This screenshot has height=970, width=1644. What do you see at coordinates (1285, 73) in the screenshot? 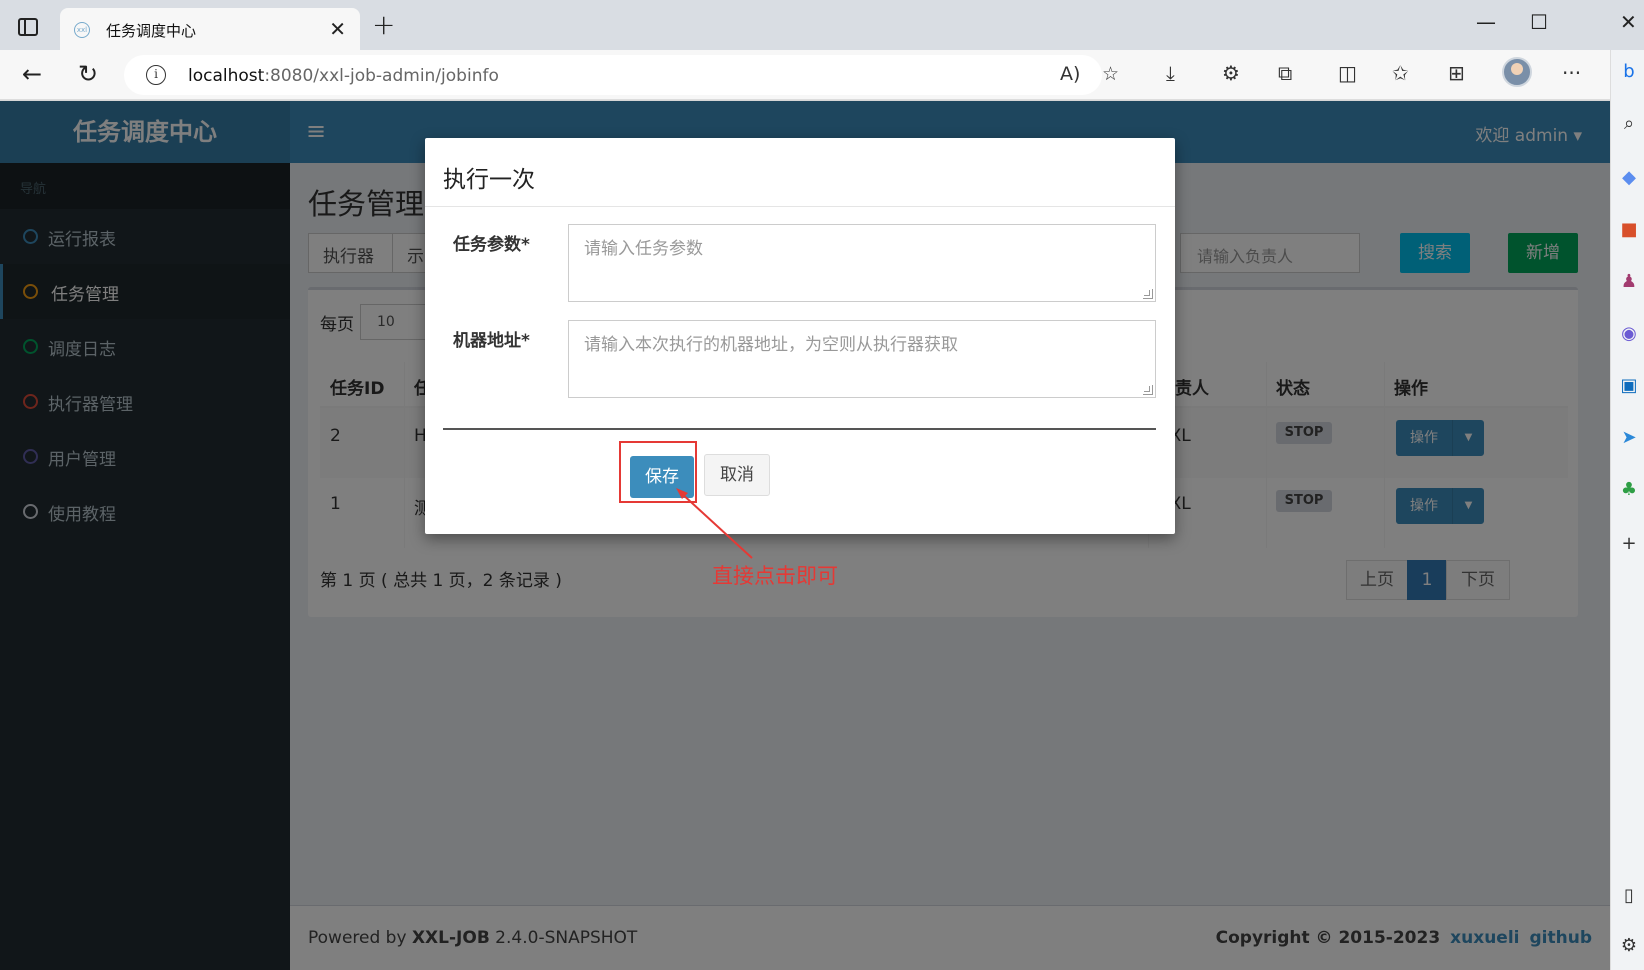
I see `extensions-icon: ⧉` at bounding box center [1285, 73].